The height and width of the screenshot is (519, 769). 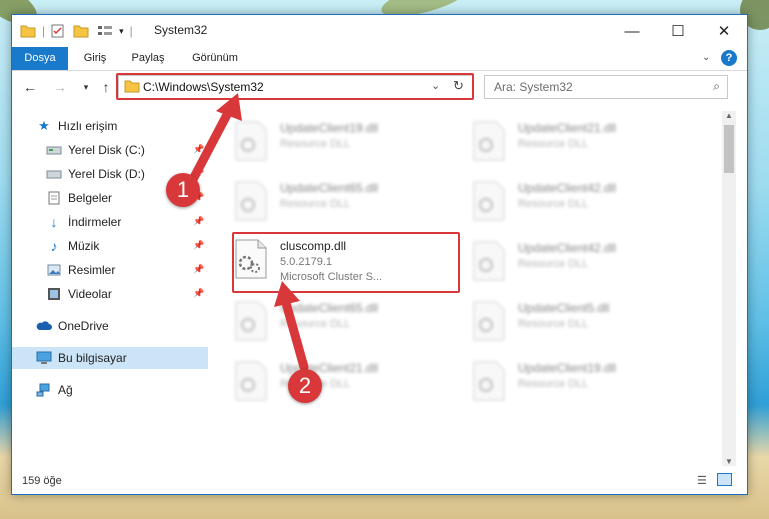 What do you see at coordinates (724, 31) in the screenshot?
I see `close-button: ✕` at bounding box center [724, 31].